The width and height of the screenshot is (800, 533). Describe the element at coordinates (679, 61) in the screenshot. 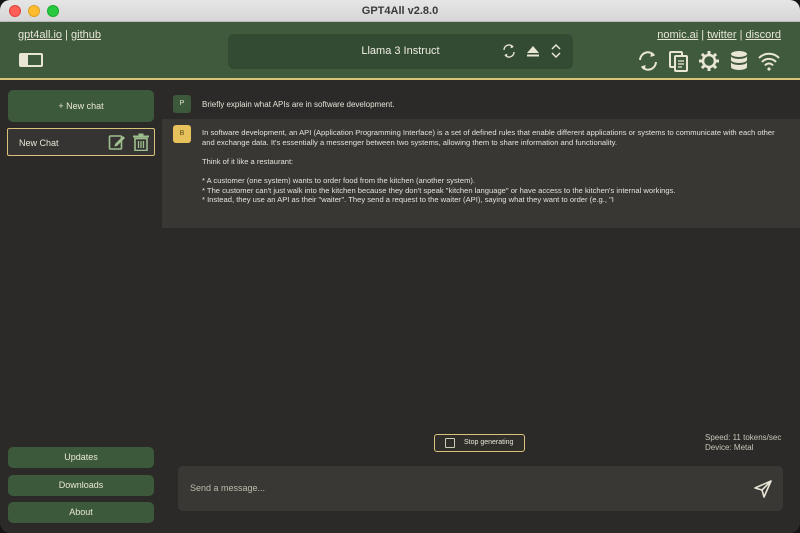

I see `copy-icon` at that location.